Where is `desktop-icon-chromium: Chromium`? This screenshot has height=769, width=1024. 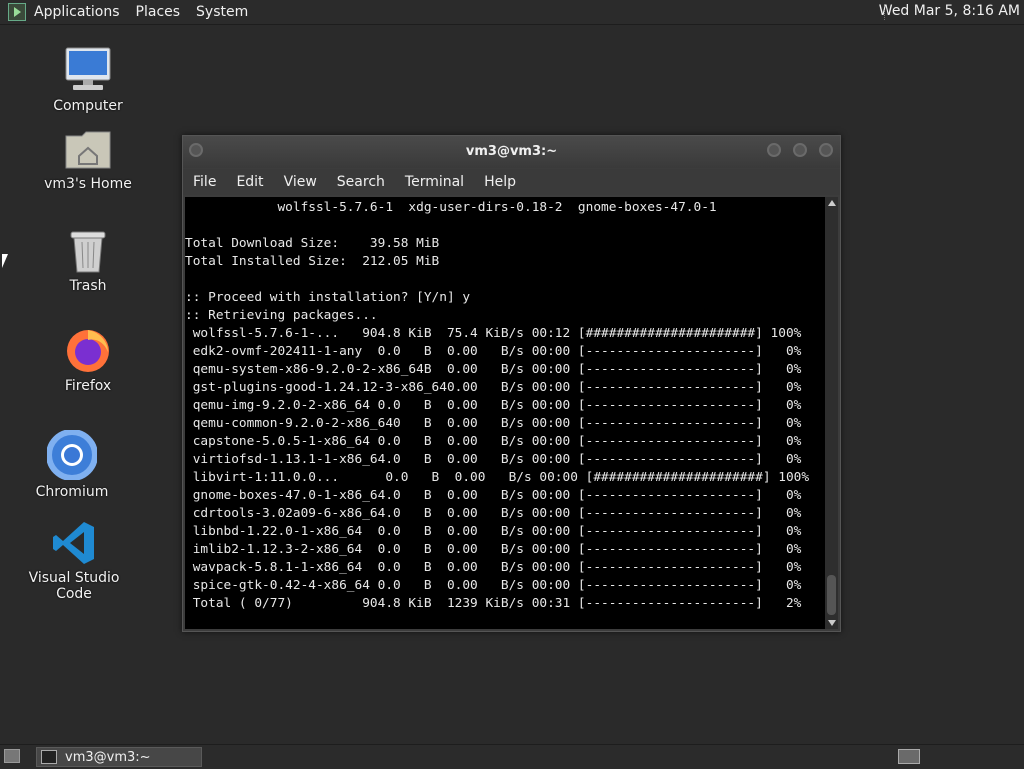
desktop-icon-chromium: Chromium is located at coordinates (72, 465).